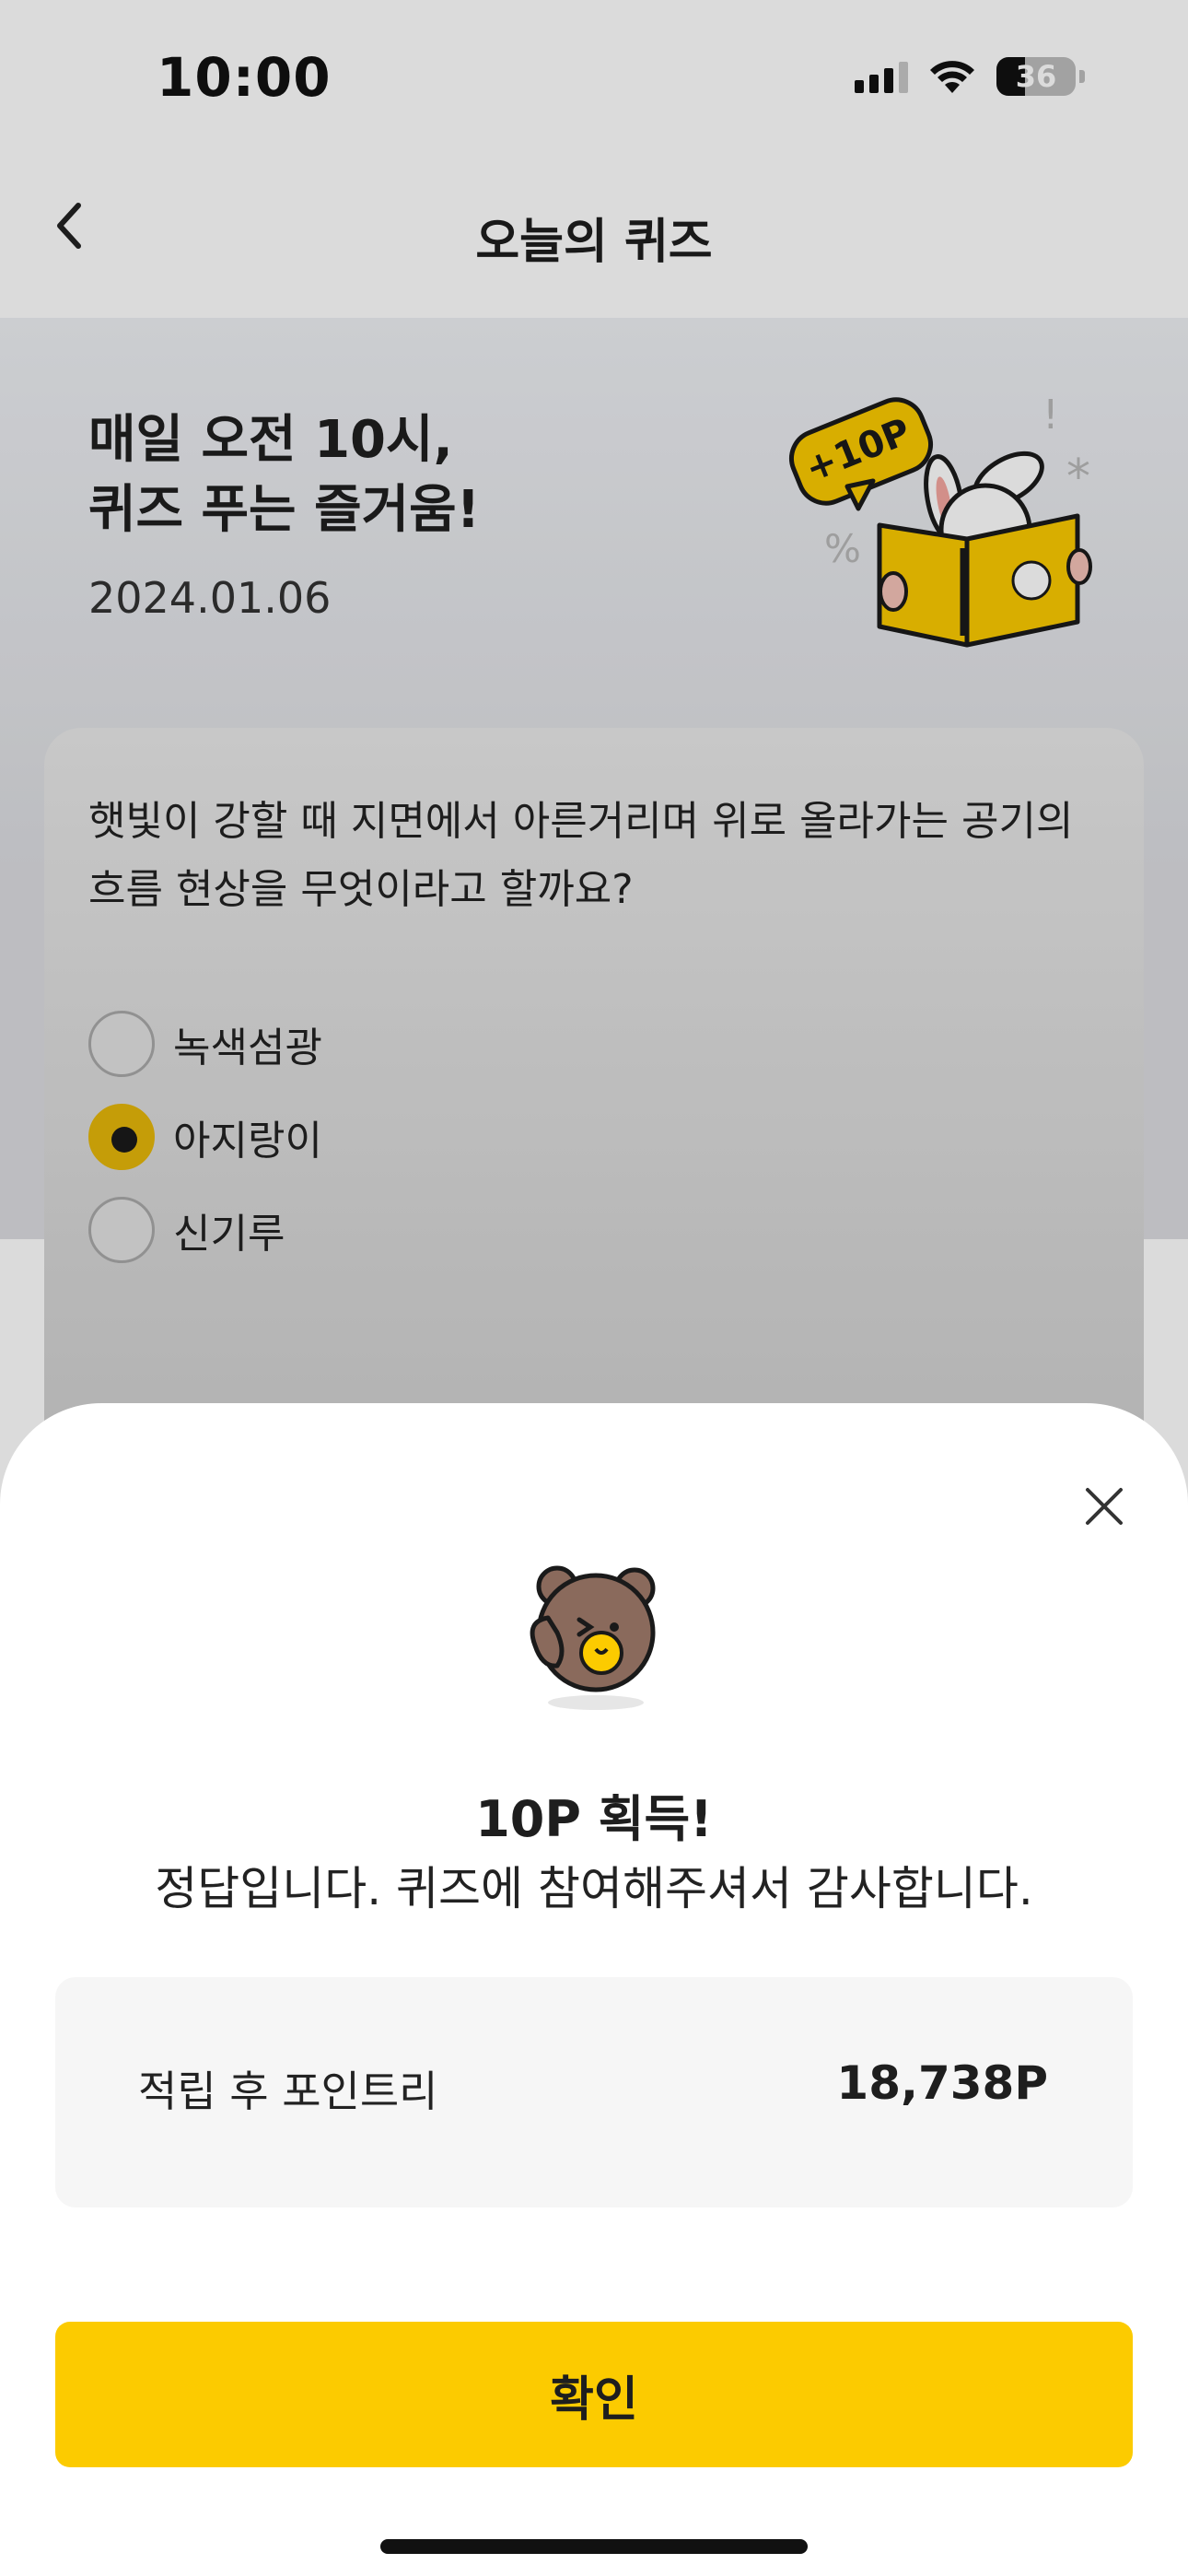 This screenshot has width=1188, height=2576. Describe the element at coordinates (942, 2083) in the screenshot. I see `points-value: 18,738P` at that location.